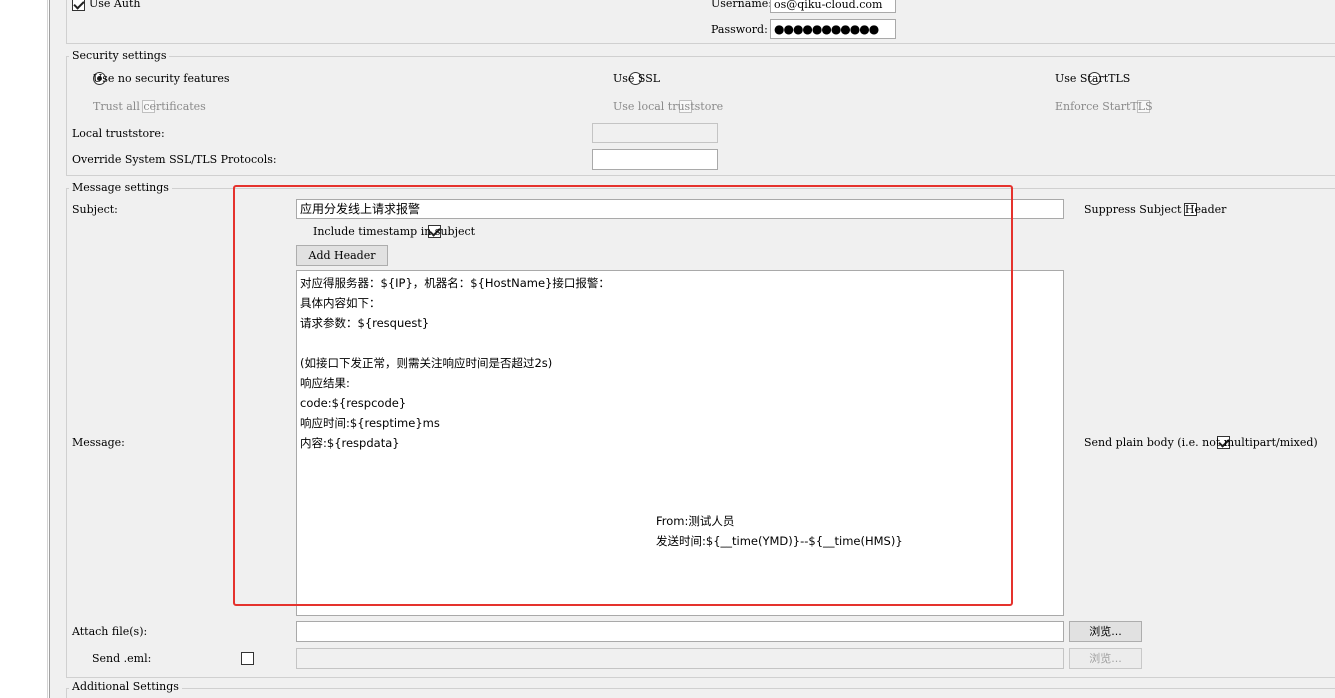  Describe the element at coordinates (353, 403) in the screenshot. I see `message-body-line: code:${respcode}` at that location.